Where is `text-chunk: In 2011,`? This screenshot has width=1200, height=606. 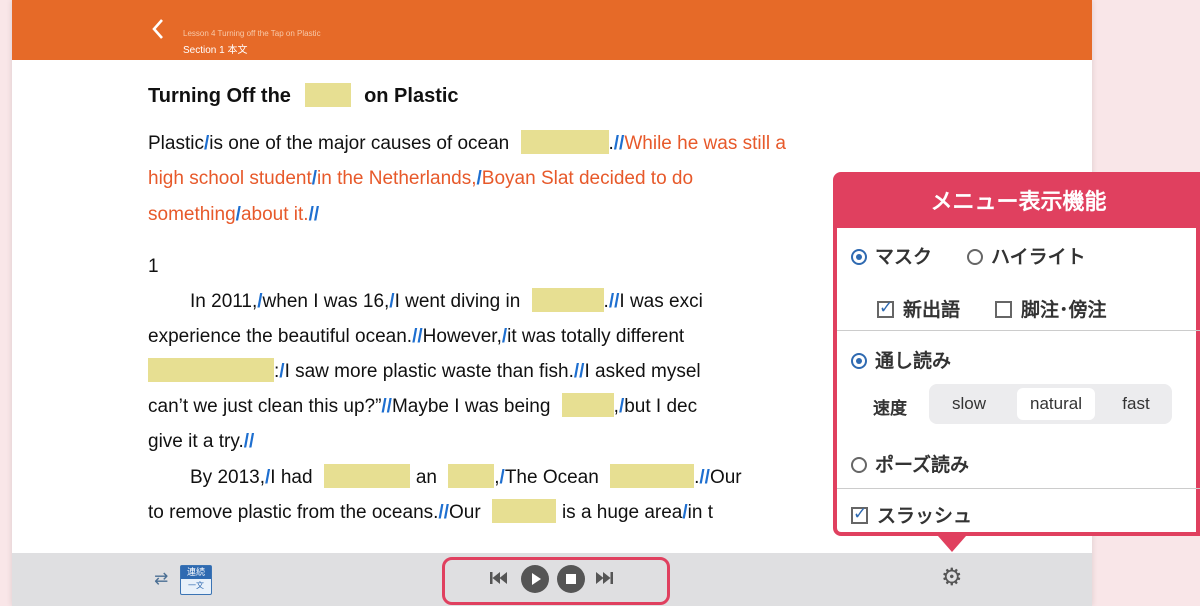 text-chunk: In 2011, is located at coordinates (224, 301).